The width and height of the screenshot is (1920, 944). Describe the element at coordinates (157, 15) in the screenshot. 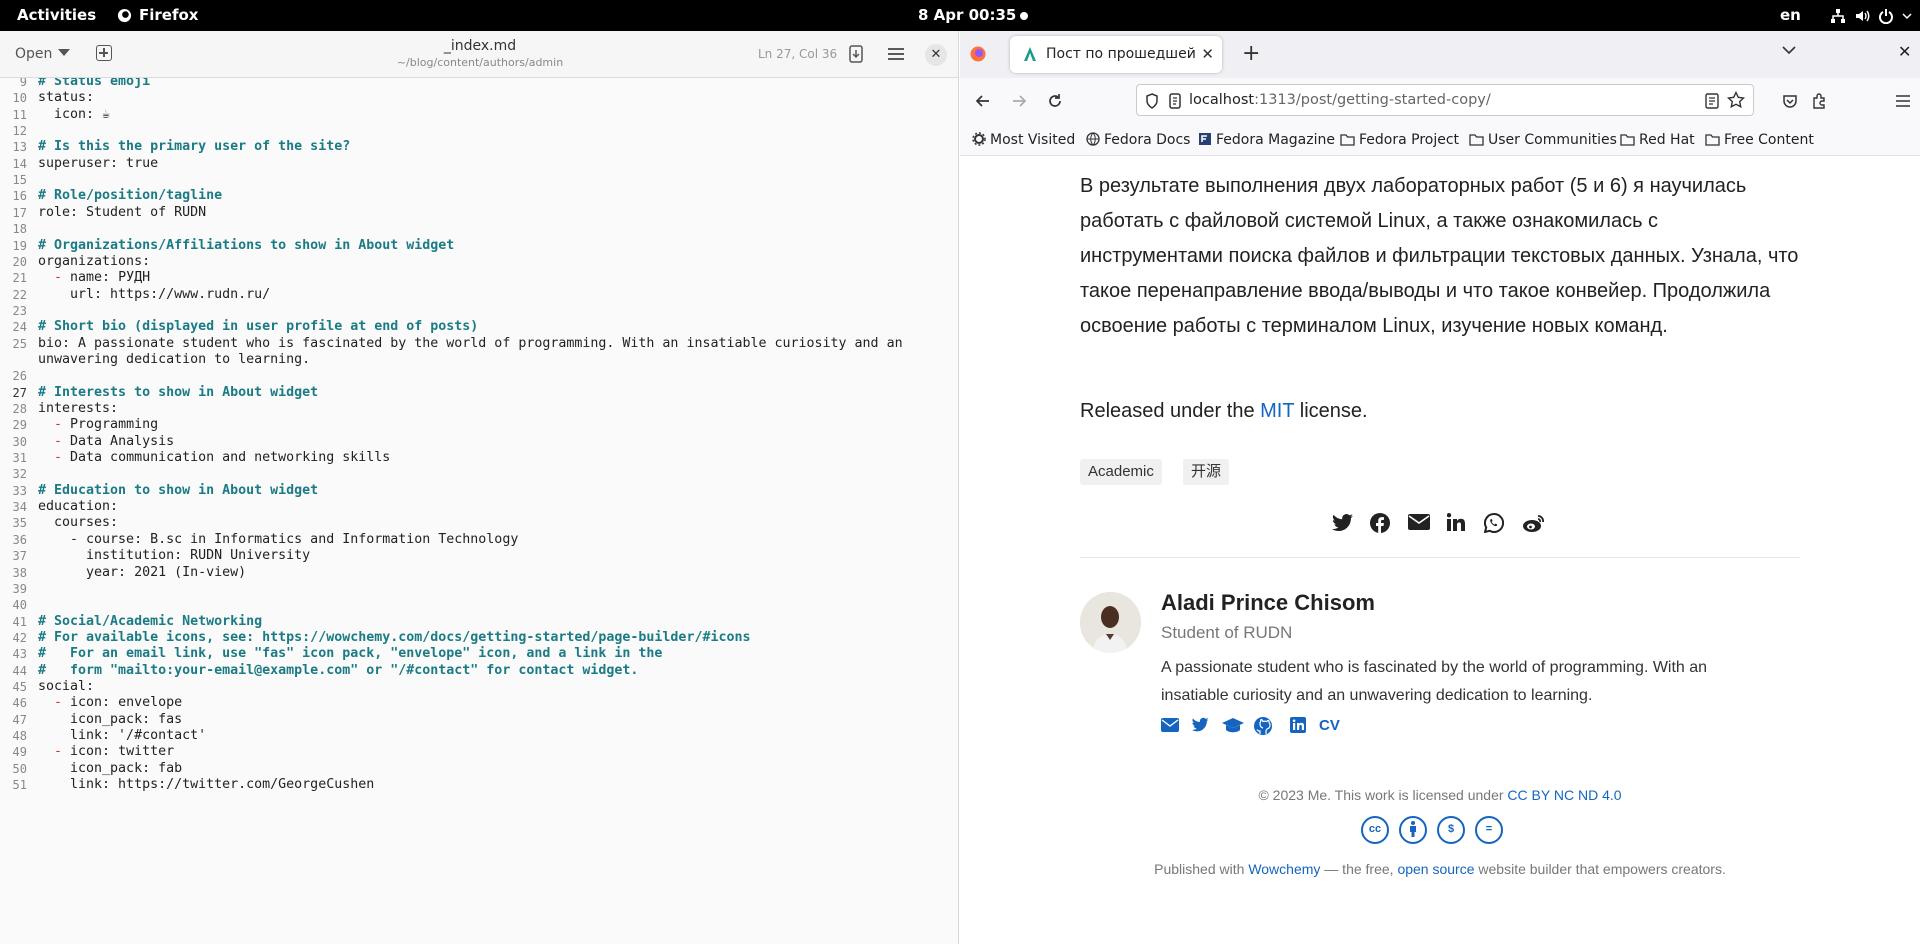

I see `app-menu: Firefox` at that location.